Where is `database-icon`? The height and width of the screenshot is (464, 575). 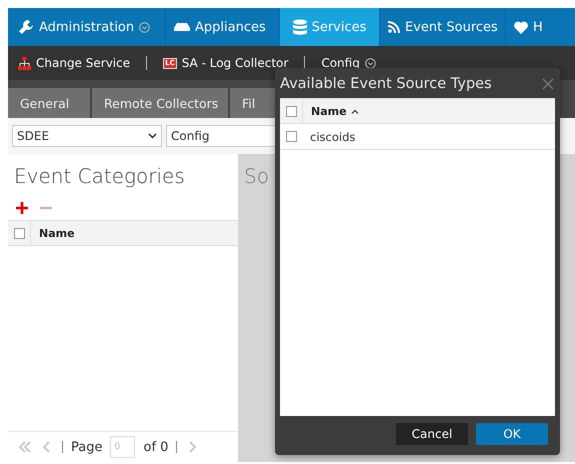 database-icon is located at coordinates (299, 27).